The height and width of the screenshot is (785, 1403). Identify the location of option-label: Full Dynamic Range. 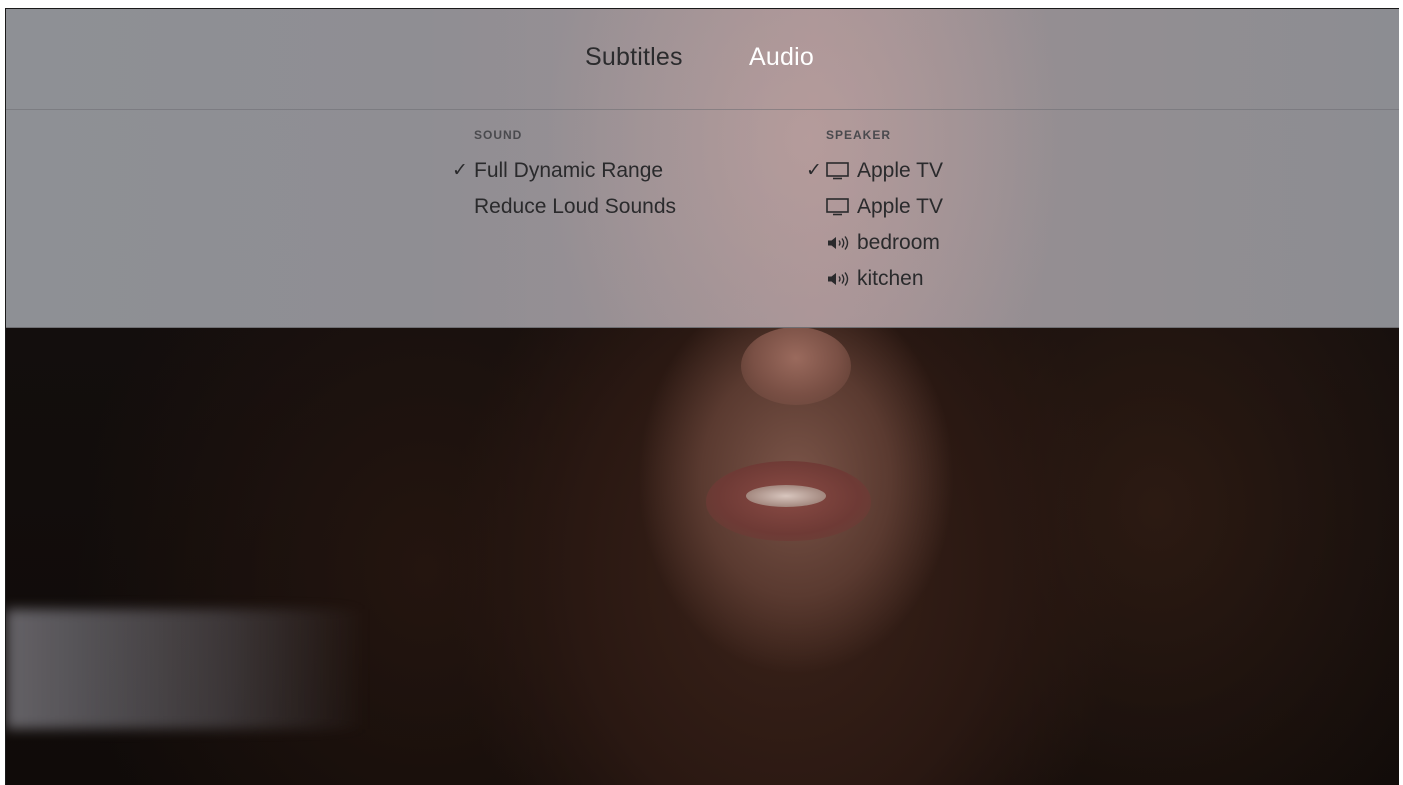
(569, 170).